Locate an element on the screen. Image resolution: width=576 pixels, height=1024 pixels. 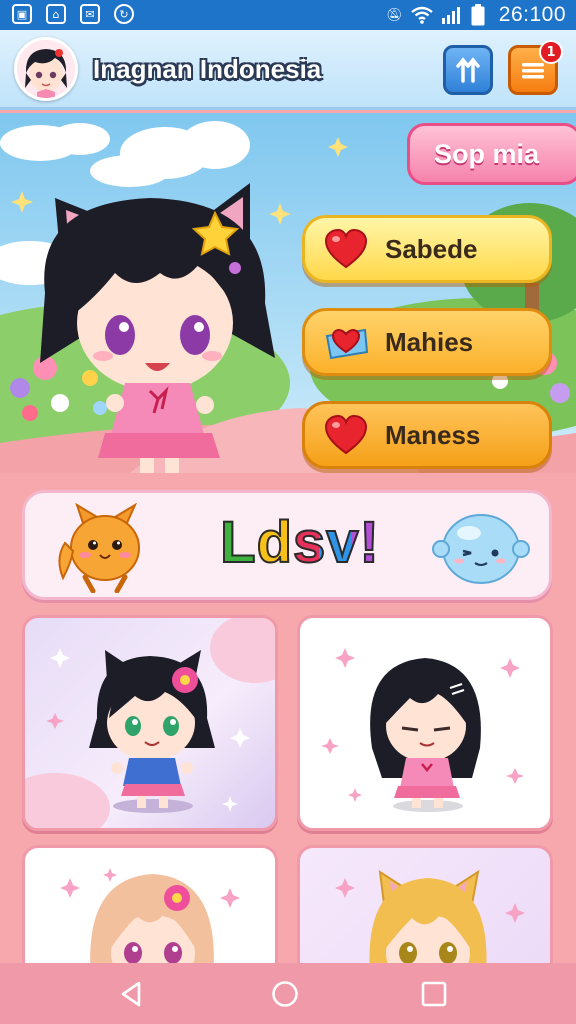
menu-button: 1 is located at coordinates (535, 67).